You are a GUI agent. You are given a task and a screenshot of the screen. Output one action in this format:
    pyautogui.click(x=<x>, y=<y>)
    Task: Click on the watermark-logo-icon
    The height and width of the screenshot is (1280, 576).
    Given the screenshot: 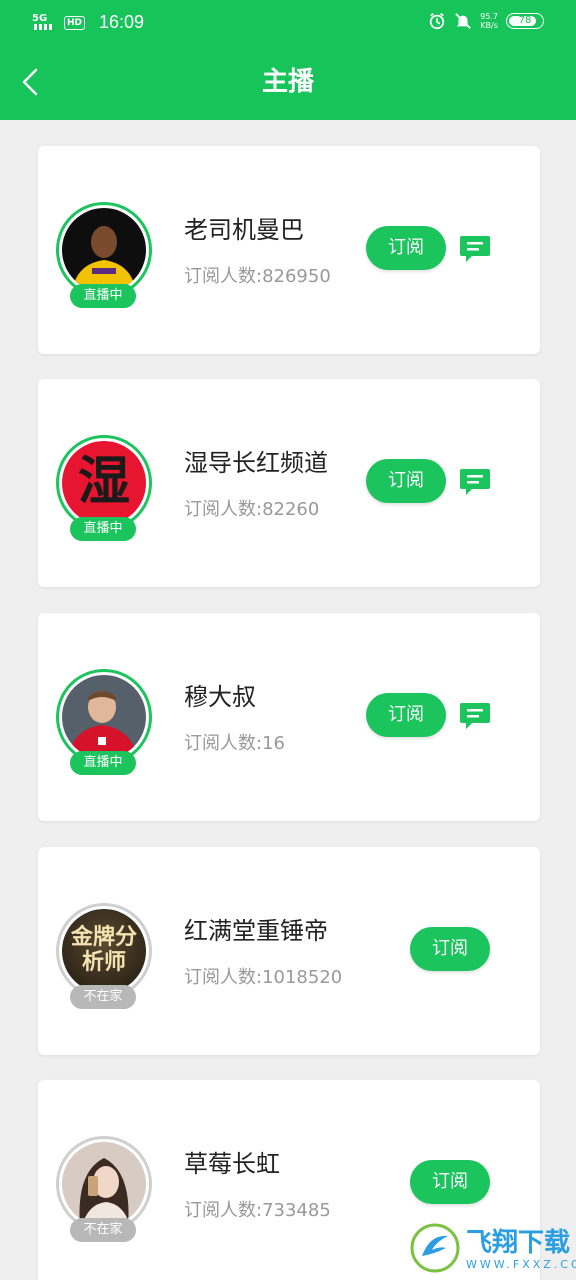 What is the action you would take?
    pyautogui.click(x=435, y=1248)
    